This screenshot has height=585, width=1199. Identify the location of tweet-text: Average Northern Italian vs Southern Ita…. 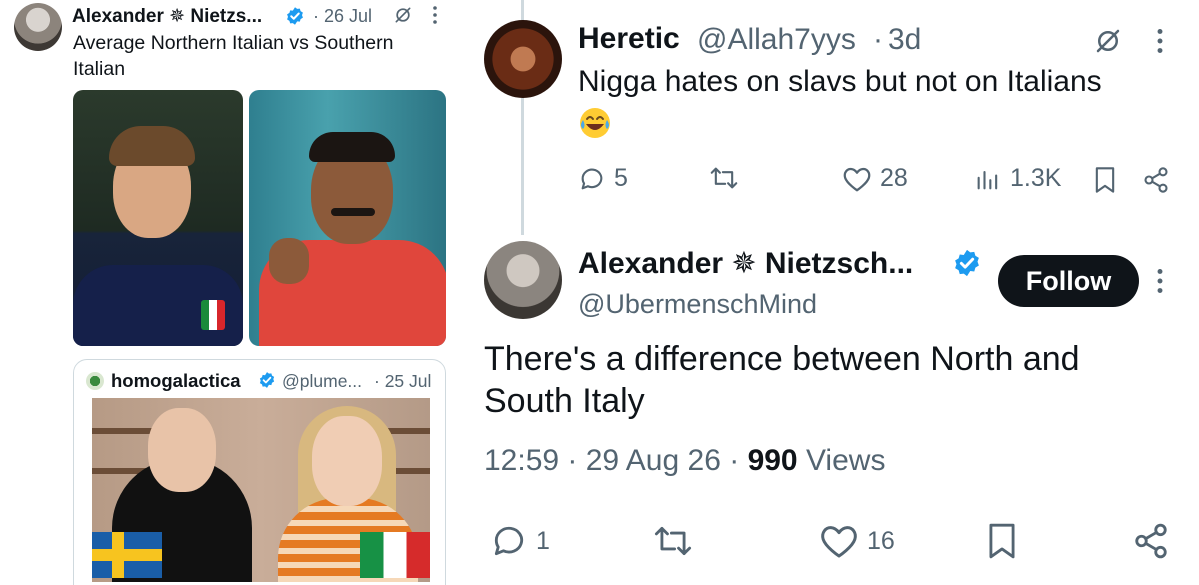
(233, 56).